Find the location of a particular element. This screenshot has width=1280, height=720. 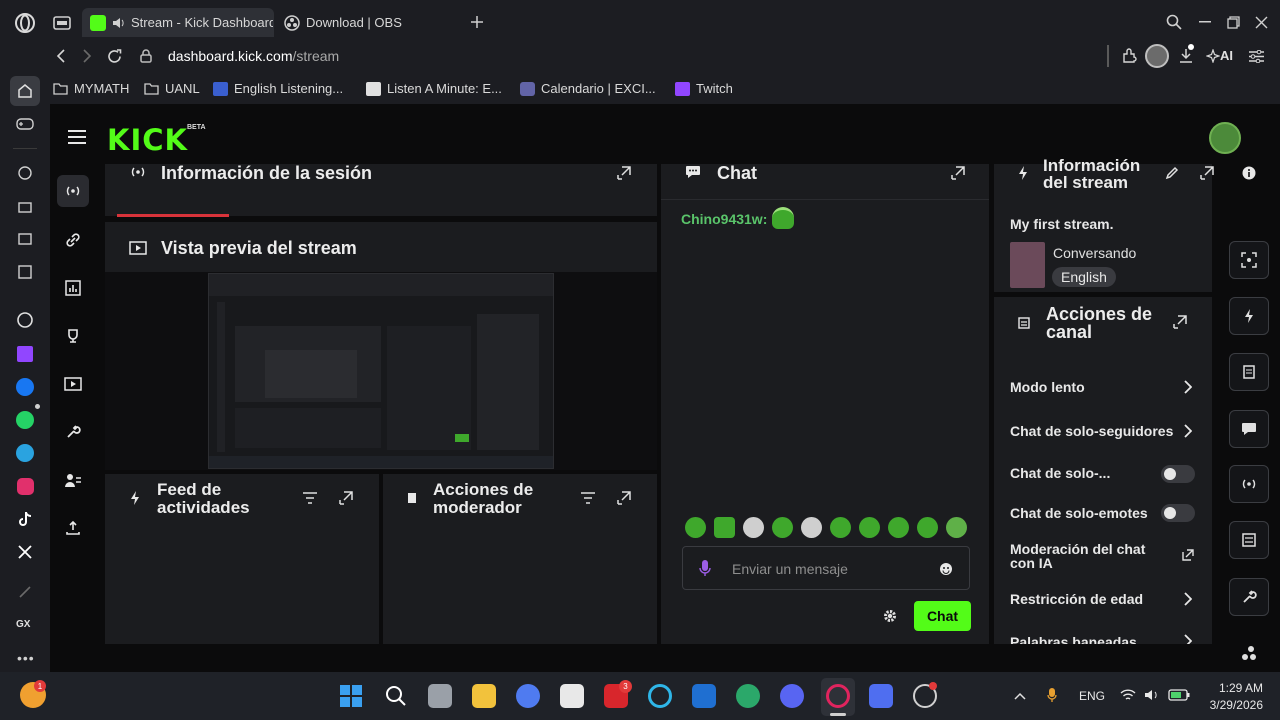

speaker-icon is located at coordinates (119, 23).